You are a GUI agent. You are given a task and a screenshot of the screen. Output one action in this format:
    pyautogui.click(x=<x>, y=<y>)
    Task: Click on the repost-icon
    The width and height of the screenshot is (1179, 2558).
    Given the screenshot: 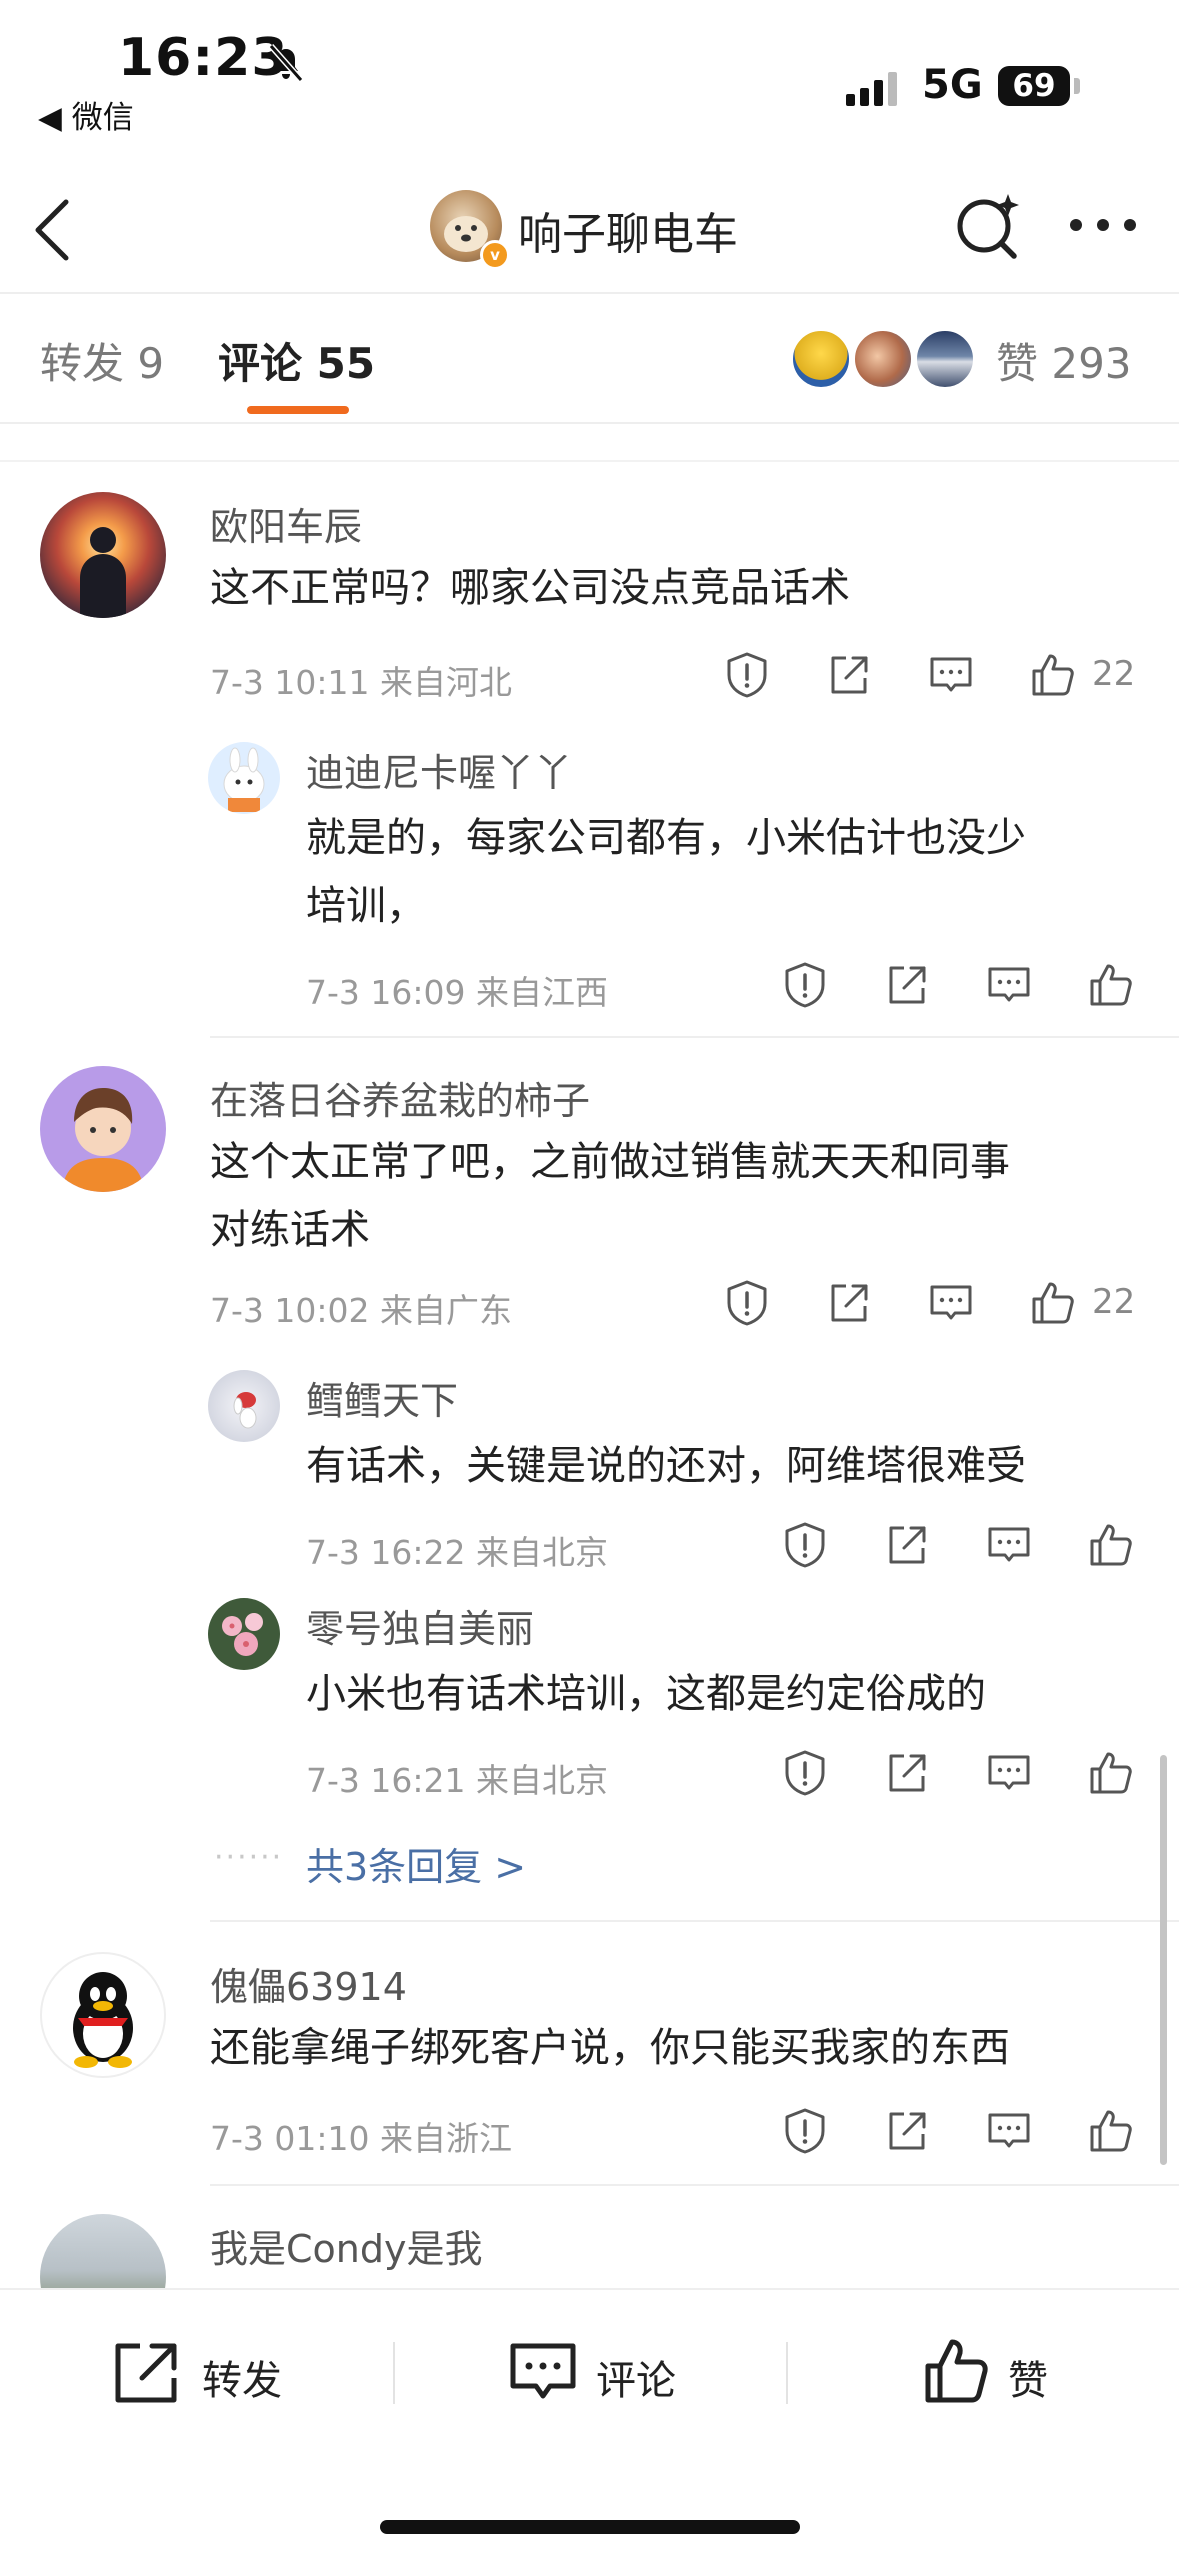 What is the action you would take?
    pyautogui.click(x=146, y=2373)
    